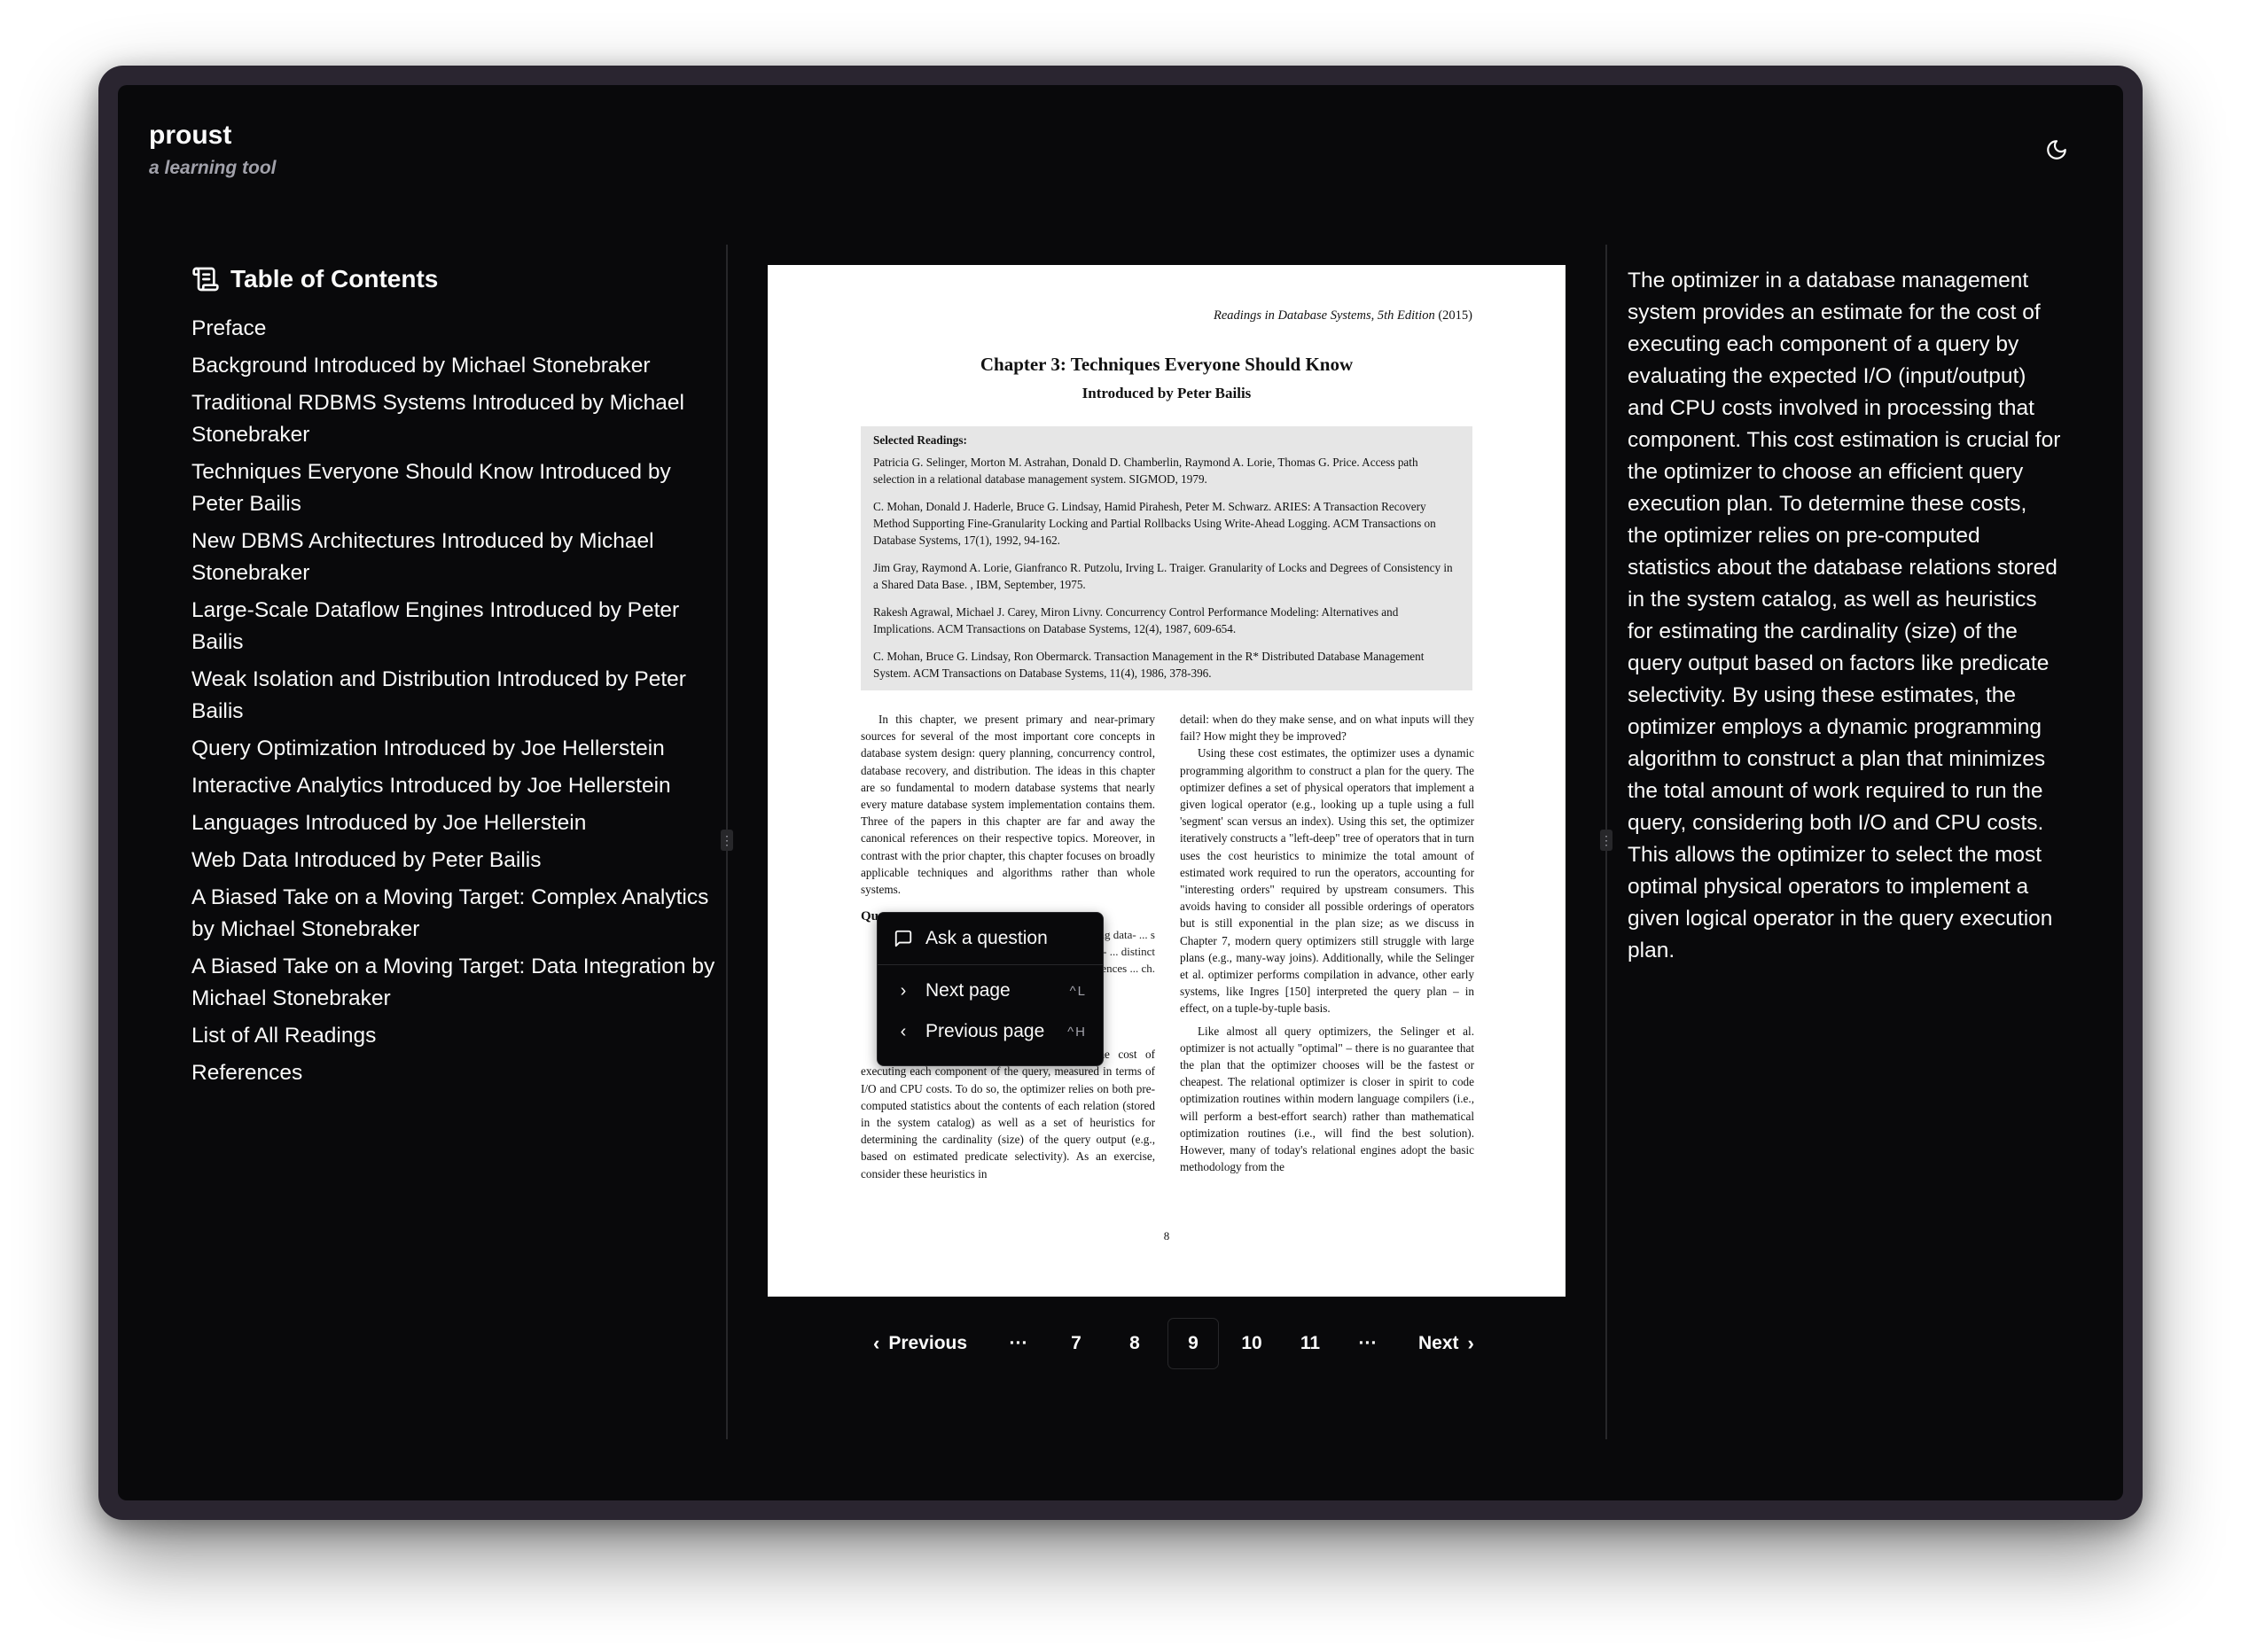 The height and width of the screenshot is (1652, 2241). I want to click on next-page-menu-item: › Next page ^L, so click(990, 991).